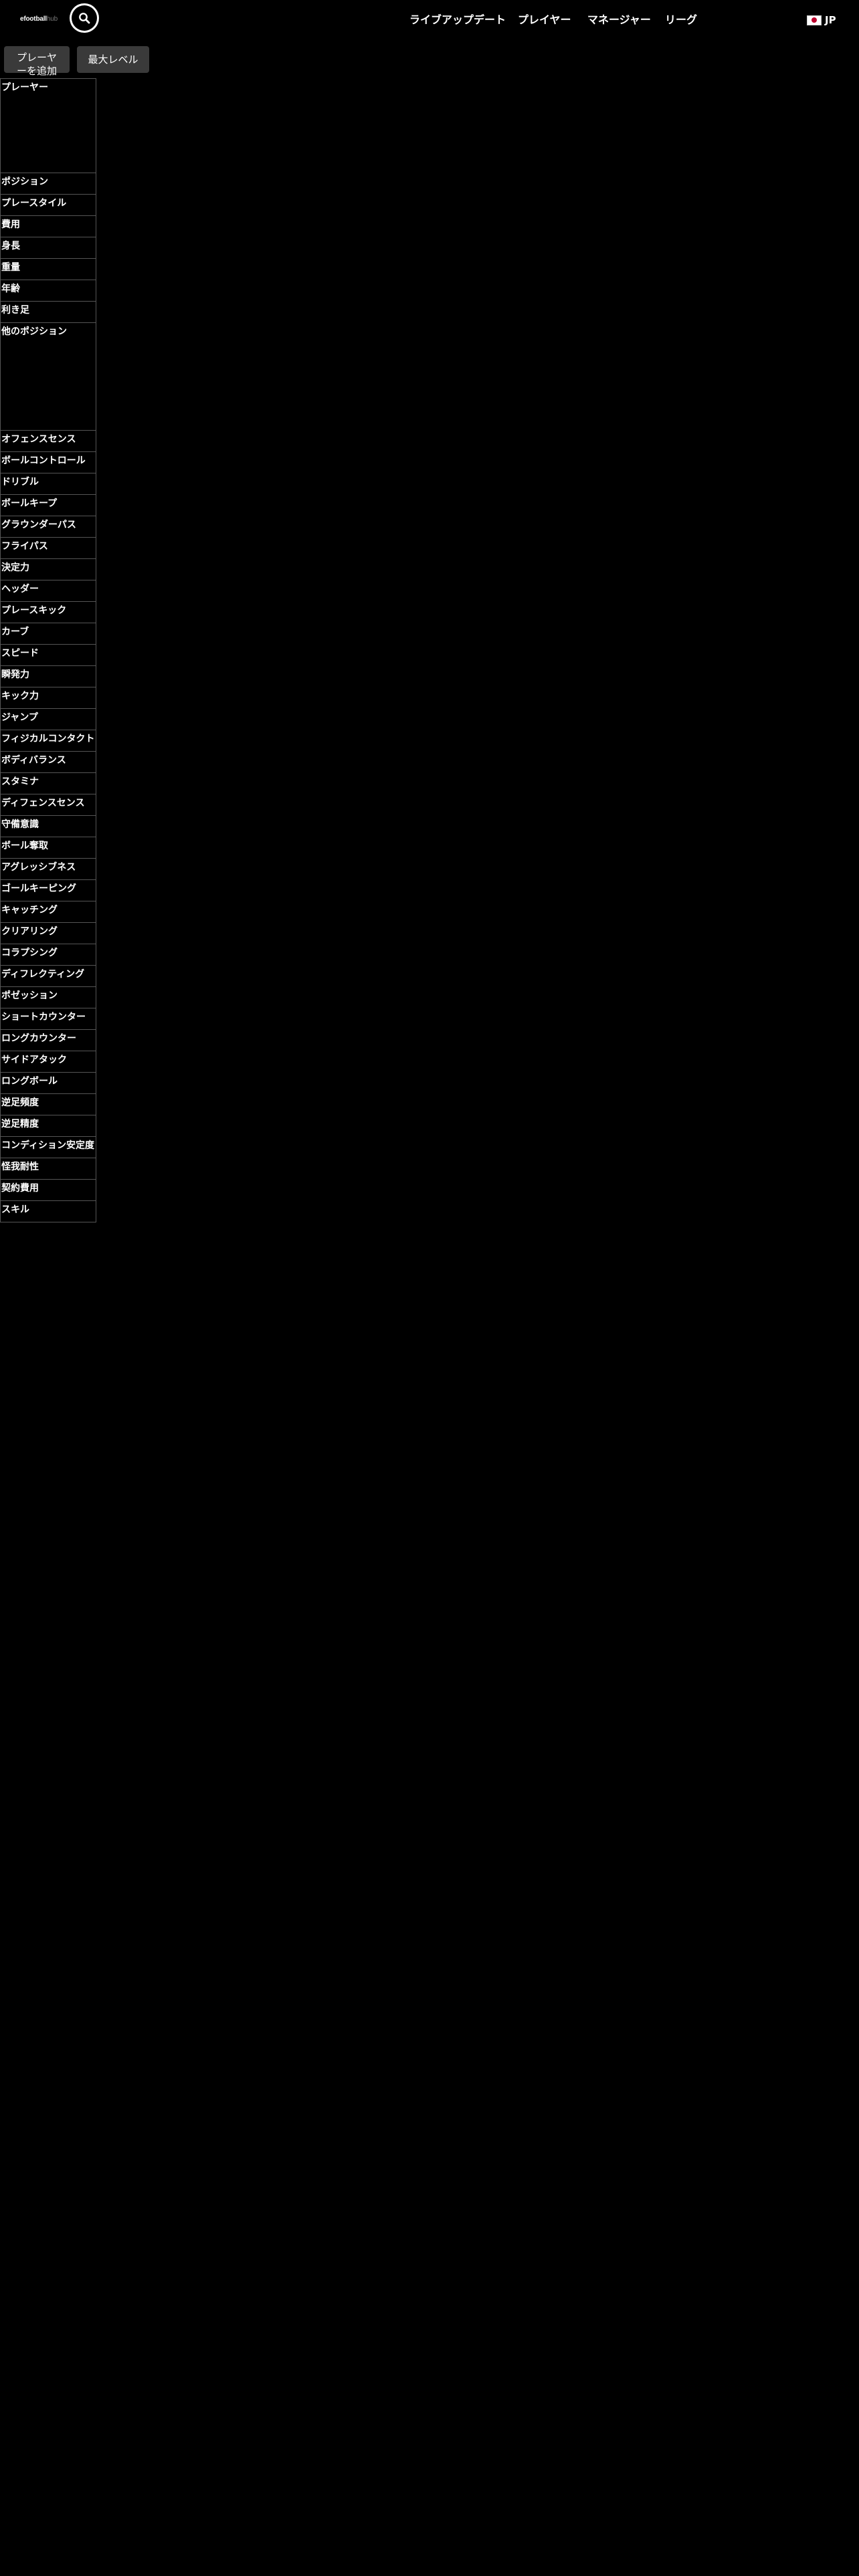  Describe the element at coordinates (48, 656) in the screenshot. I see `attribute-row: スピード` at that location.